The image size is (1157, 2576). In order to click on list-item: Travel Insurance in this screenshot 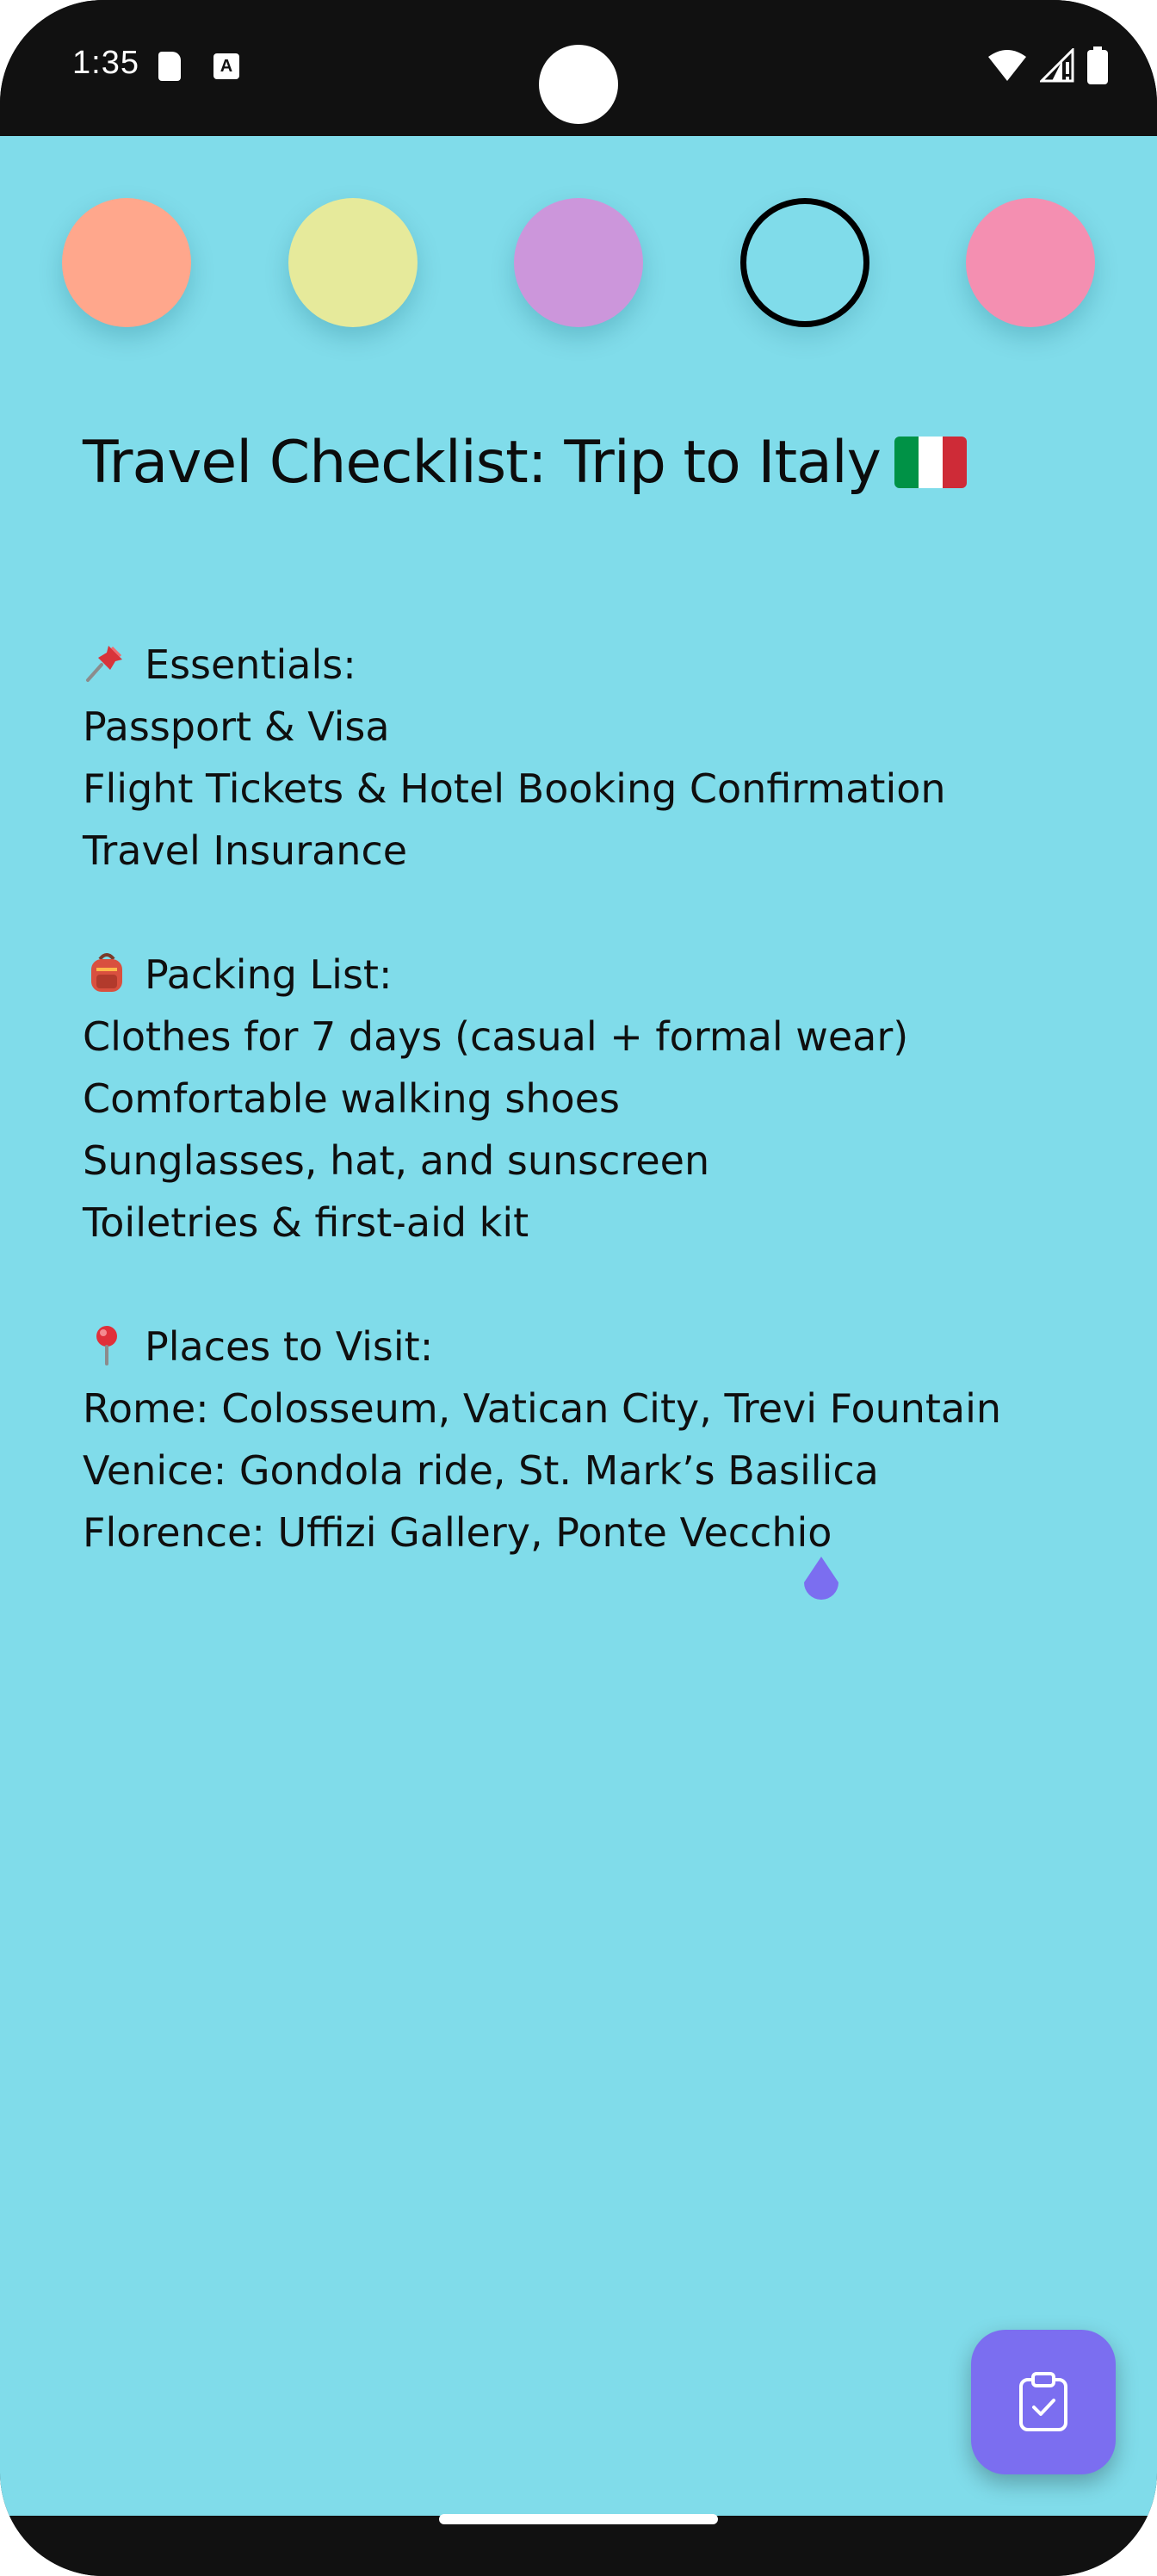, I will do `click(246, 851)`.